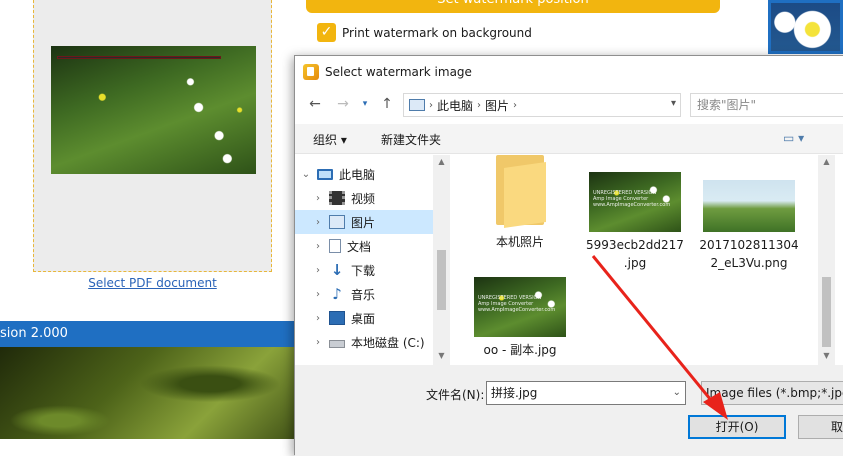  What do you see at coordinates (326, 32) in the screenshot?
I see `print-background-checkbox: ✓` at bounding box center [326, 32].